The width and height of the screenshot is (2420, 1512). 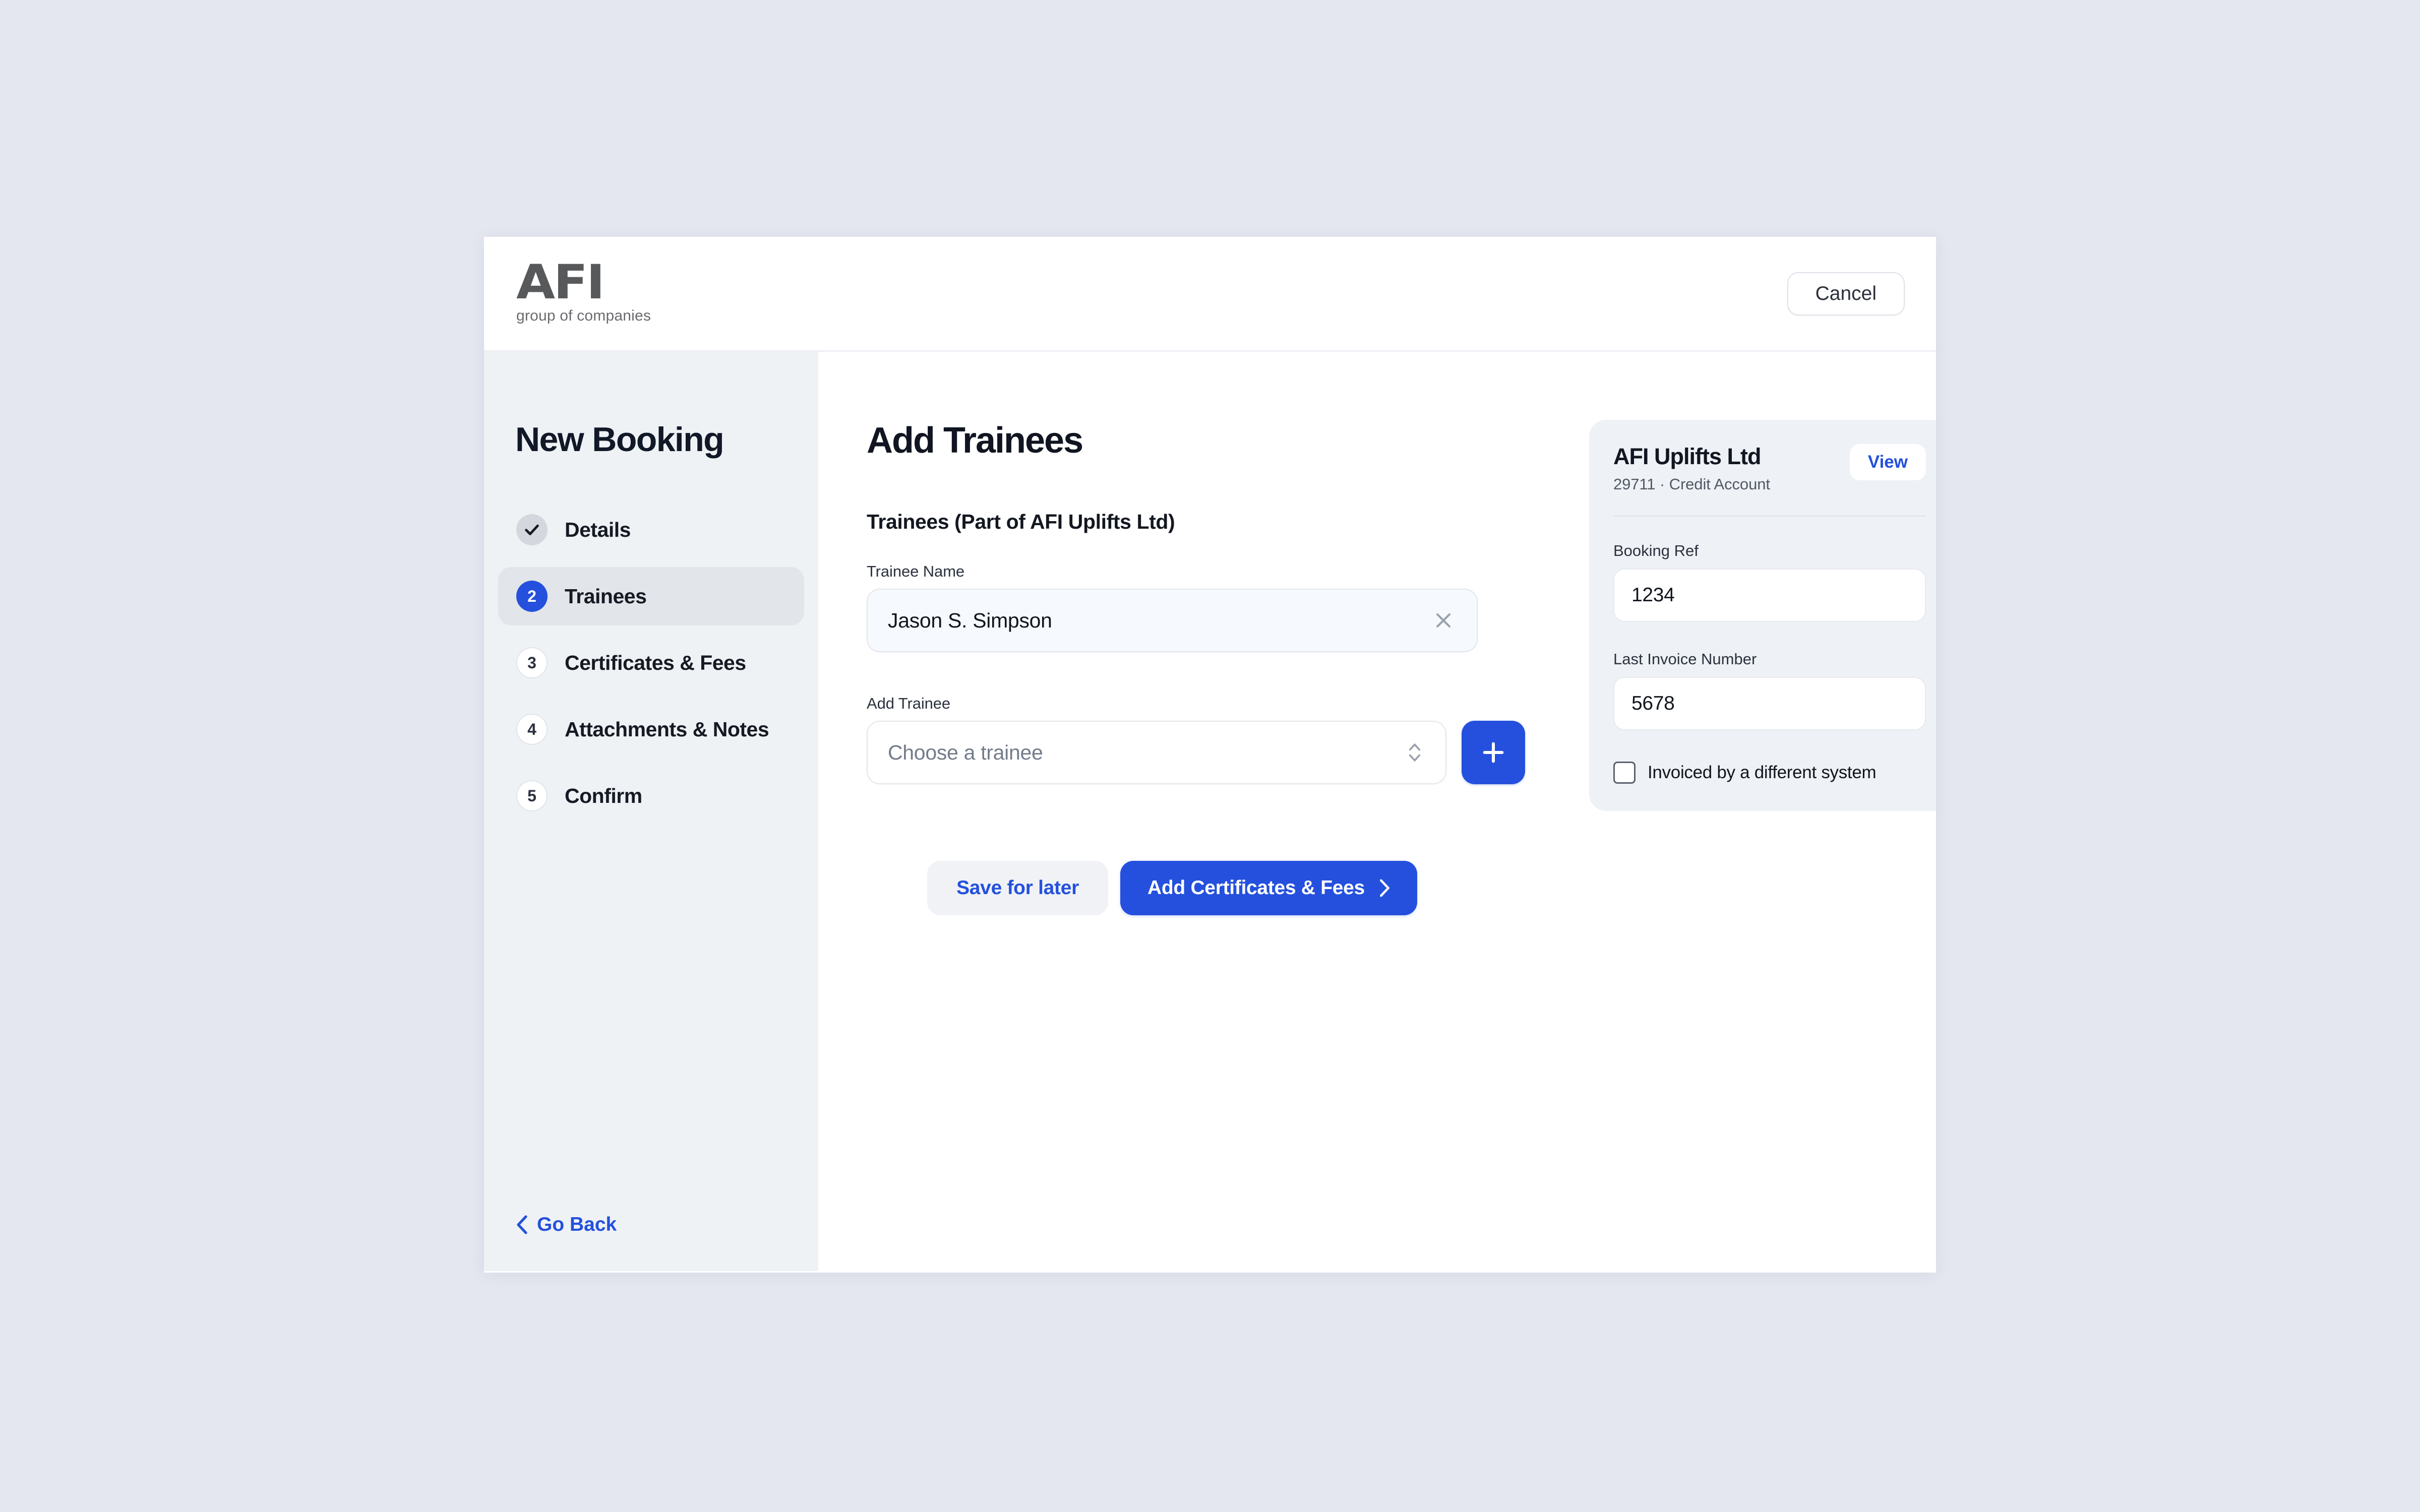 I want to click on trainee-name-input: Jason S. Simpson, so click(x=1172, y=620).